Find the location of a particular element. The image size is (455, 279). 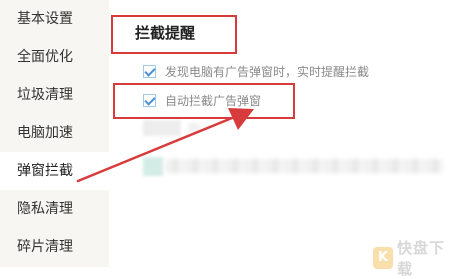

watermark: K 快盘下载 is located at coordinates (414, 258).